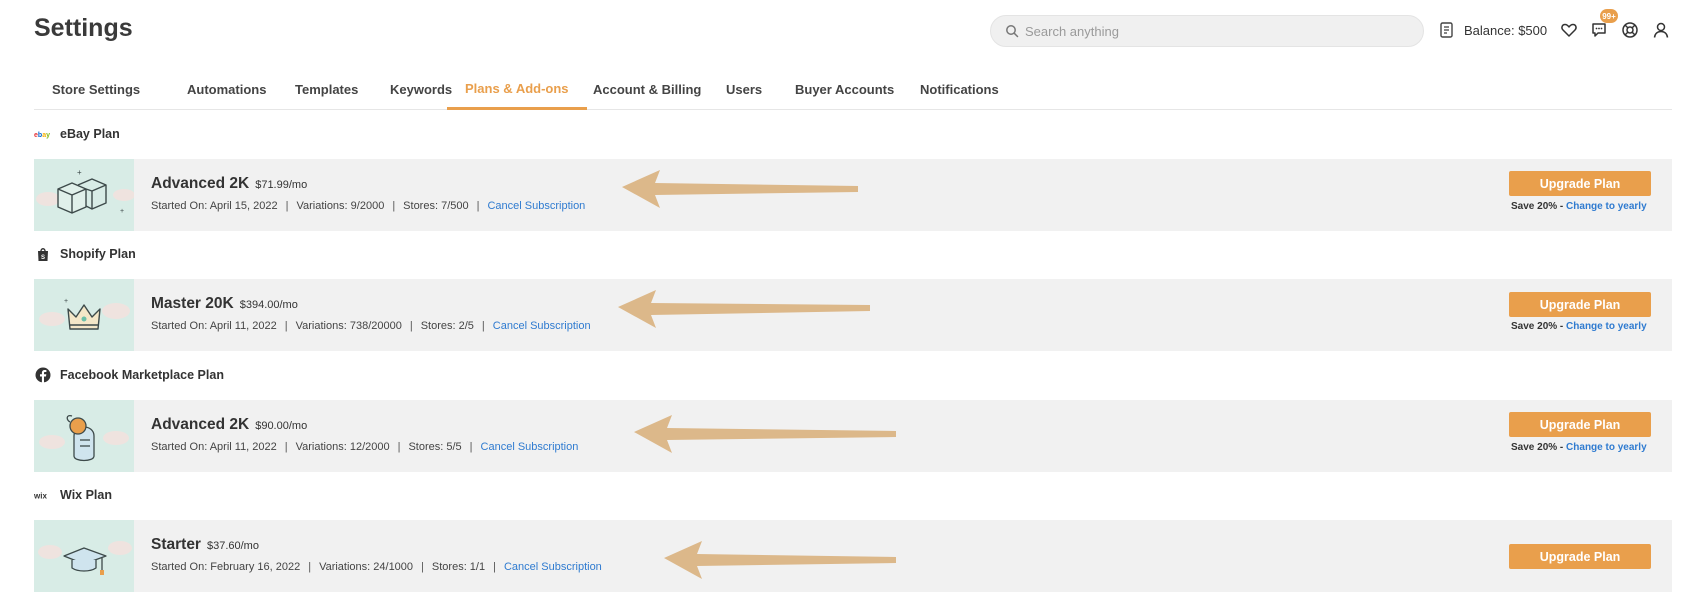 The height and width of the screenshot is (607, 1696). I want to click on started-on: Started On: April 15, 2022, so click(214, 206).